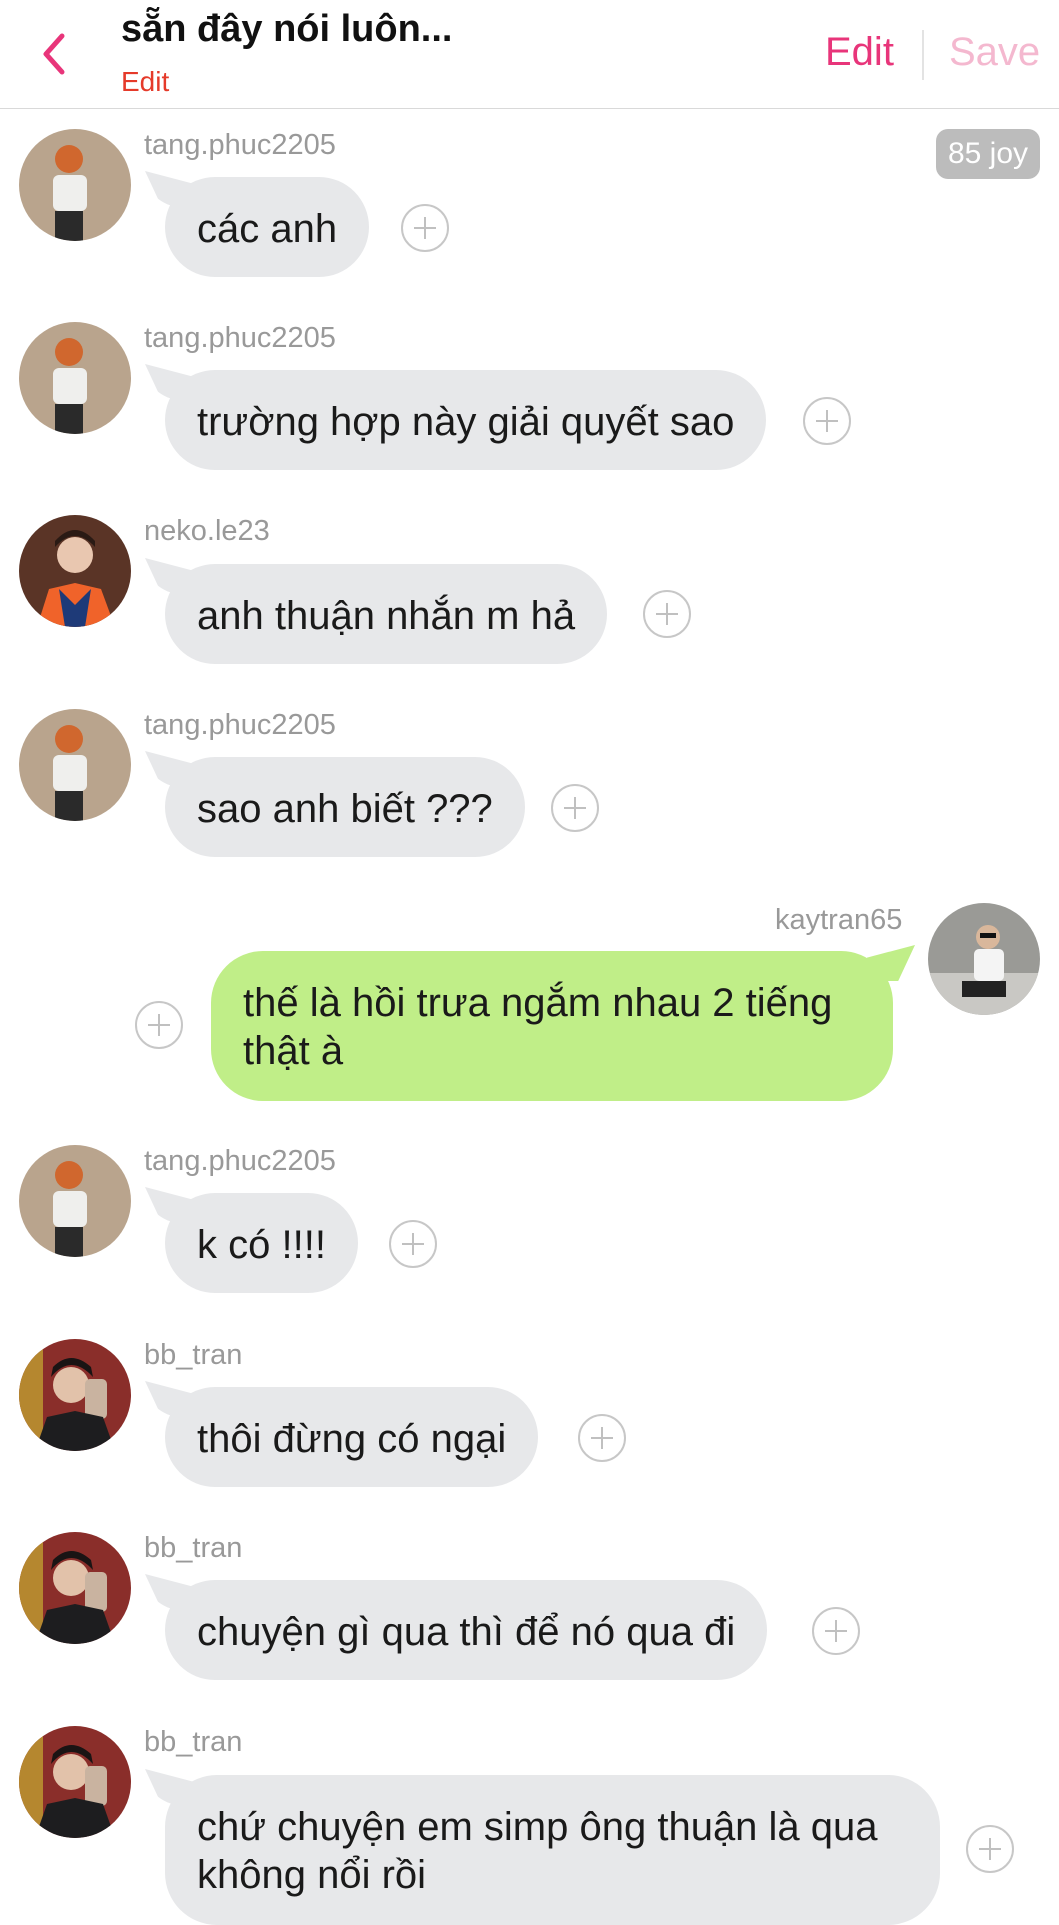  What do you see at coordinates (994, 52) in the screenshot?
I see `save-button: Save` at bounding box center [994, 52].